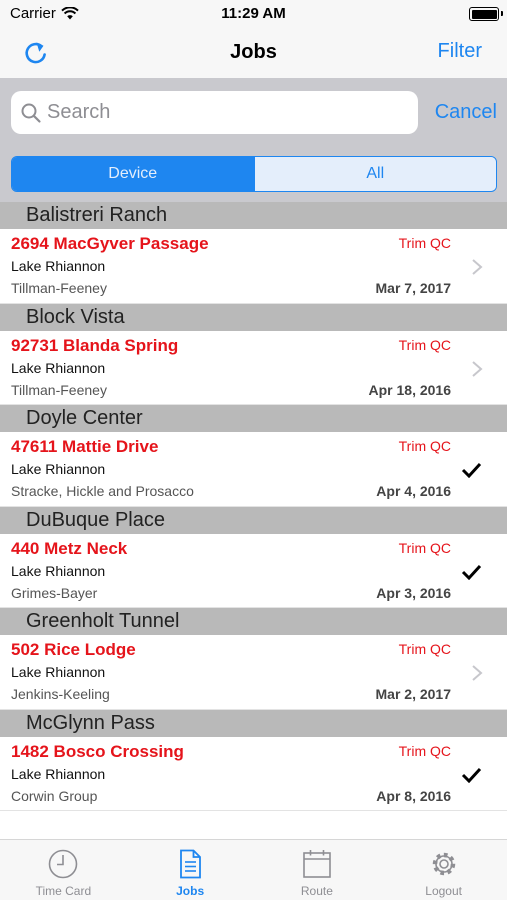  What do you see at coordinates (190, 891) in the screenshot?
I see `tab-label: Jobs` at bounding box center [190, 891].